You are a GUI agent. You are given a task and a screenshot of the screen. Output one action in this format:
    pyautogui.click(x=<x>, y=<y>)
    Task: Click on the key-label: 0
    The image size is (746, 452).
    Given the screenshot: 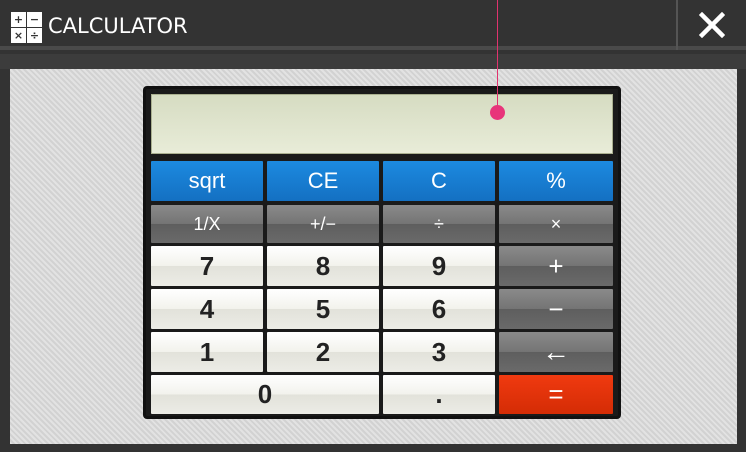 What is the action you would take?
    pyautogui.click(x=265, y=394)
    